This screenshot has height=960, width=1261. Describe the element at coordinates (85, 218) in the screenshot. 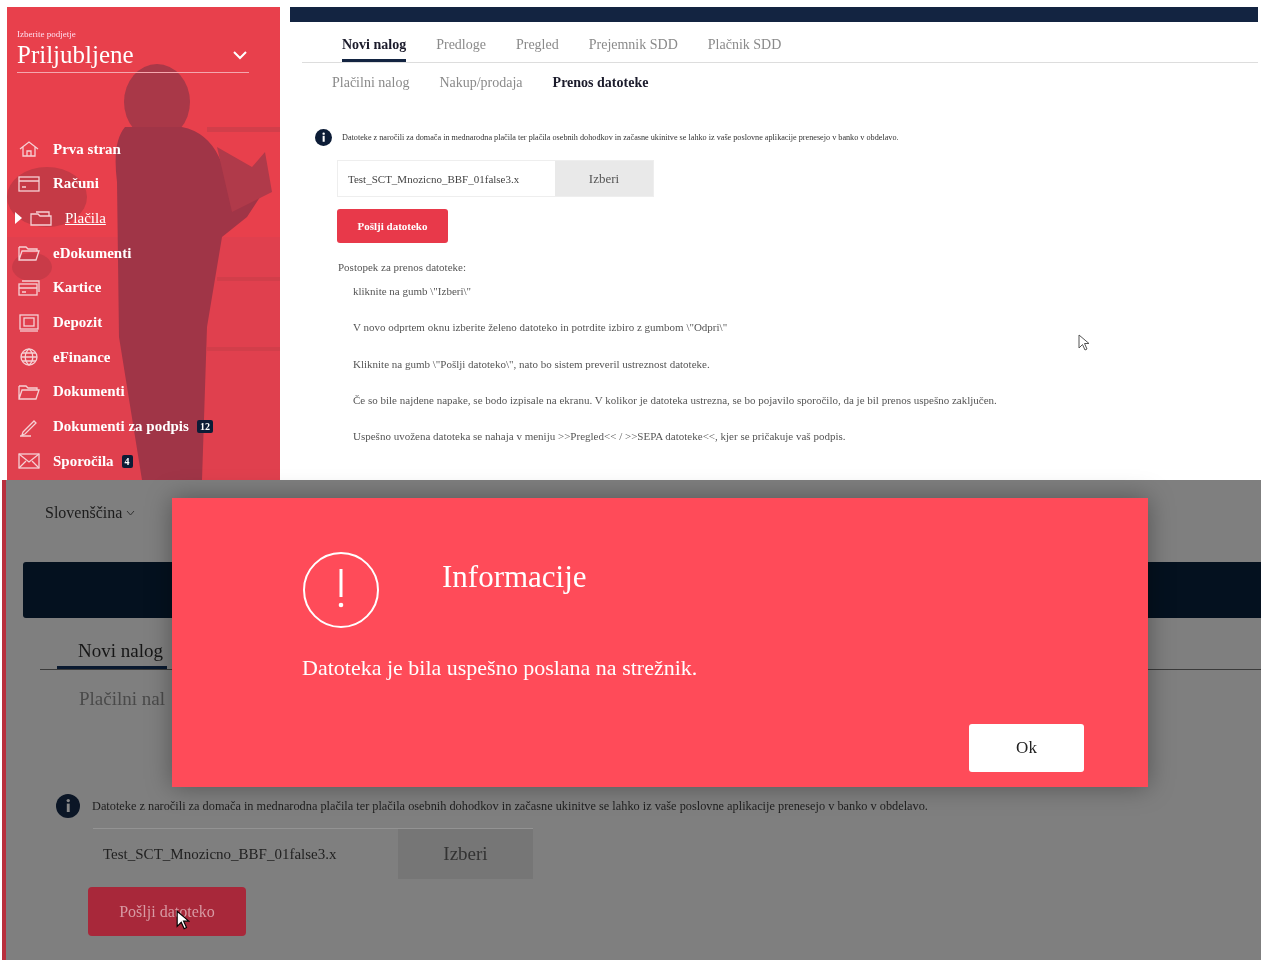

I see `sidebar-item: Plačila` at that location.